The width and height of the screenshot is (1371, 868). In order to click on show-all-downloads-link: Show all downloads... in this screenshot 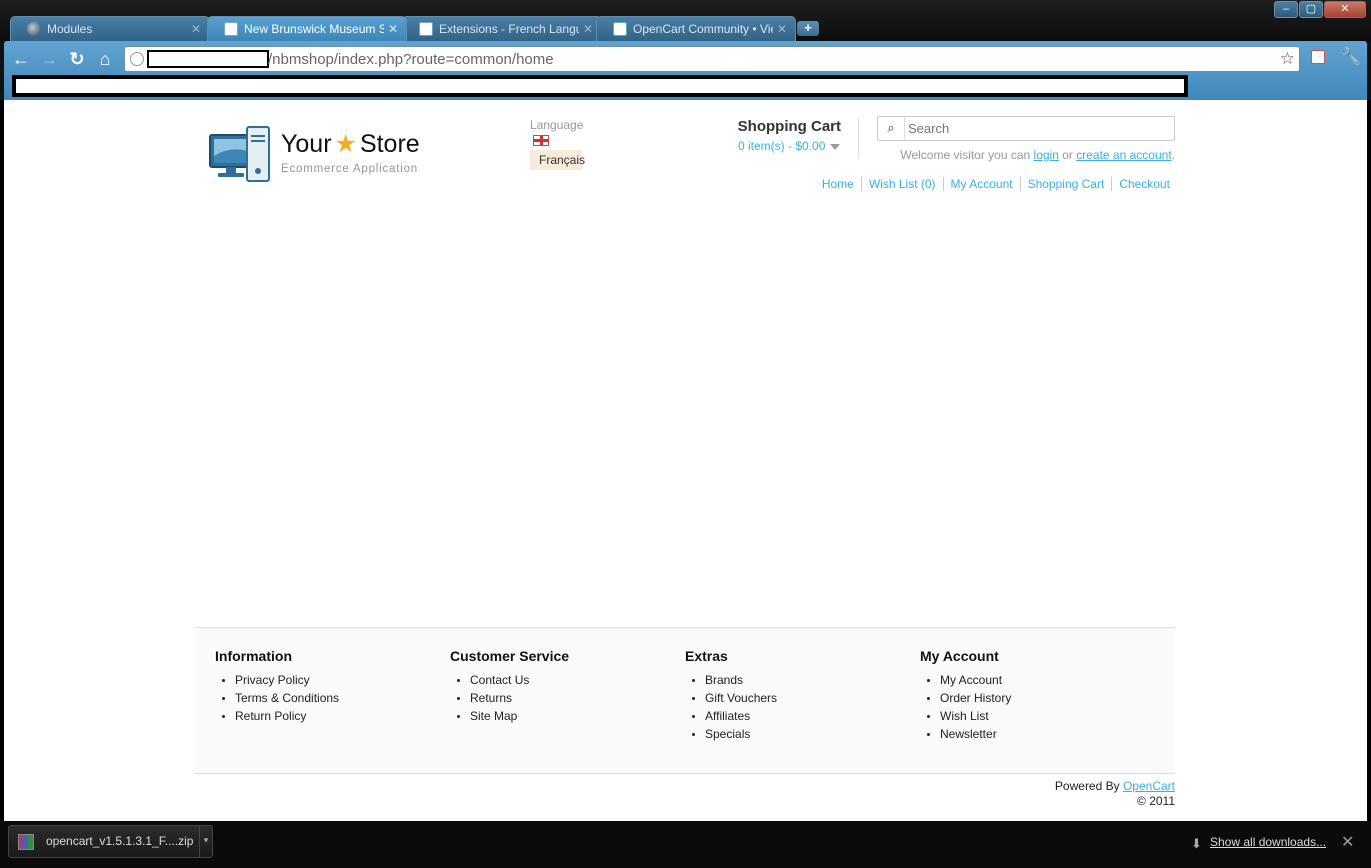, I will do `click(1268, 842)`.